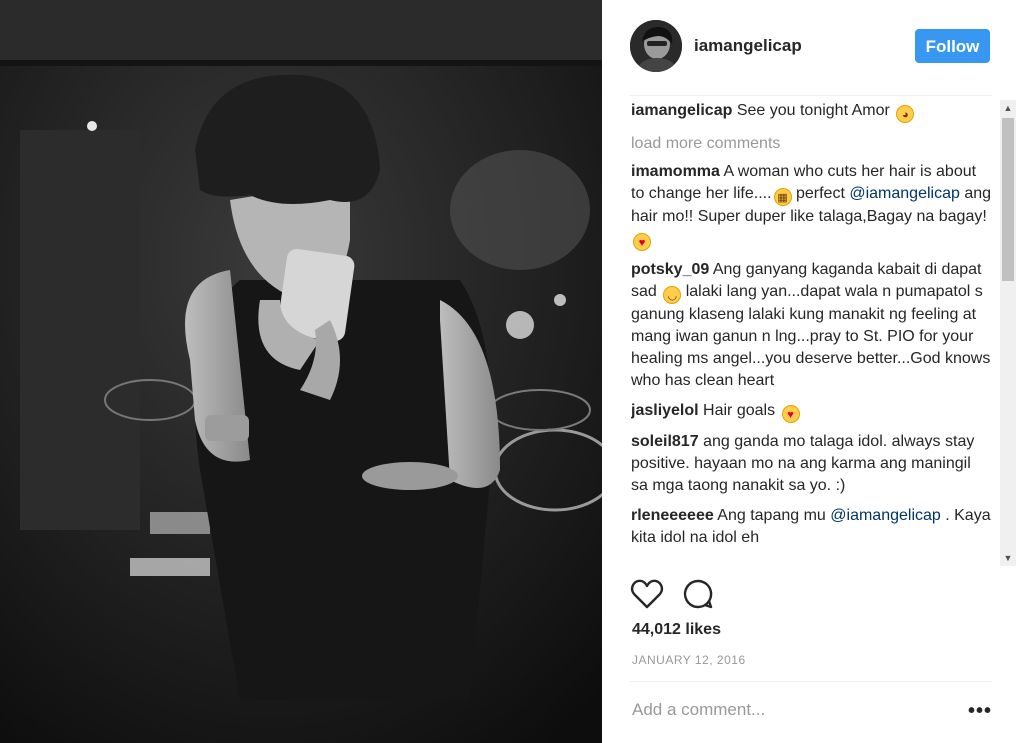 The height and width of the screenshot is (743, 1024). What do you see at coordinates (675, 171) in the screenshot?
I see `comment-username: imamomma` at bounding box center [675, 171].